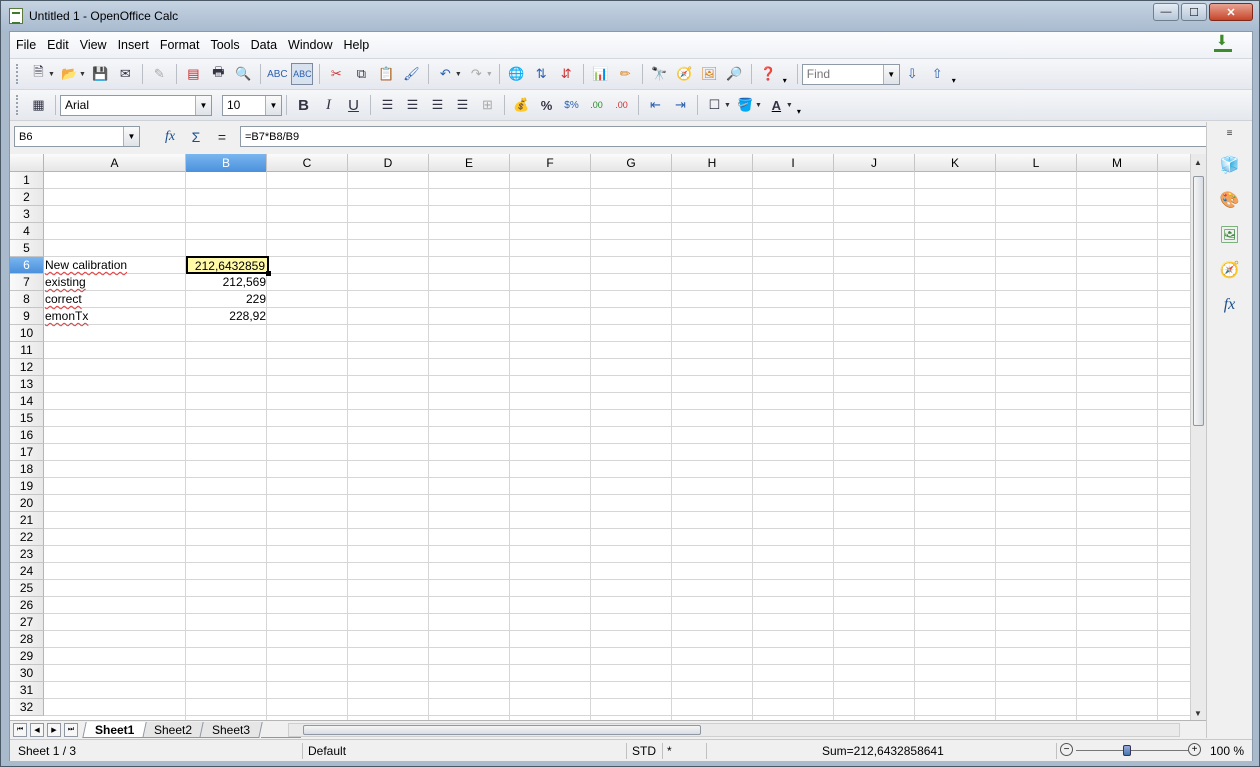 The width and height of the screenshot is (1260, 767). Describe the element at coordinates (1230, 235) in the screenshot. I see `gallery-deck-icon: 🖼` at that location.